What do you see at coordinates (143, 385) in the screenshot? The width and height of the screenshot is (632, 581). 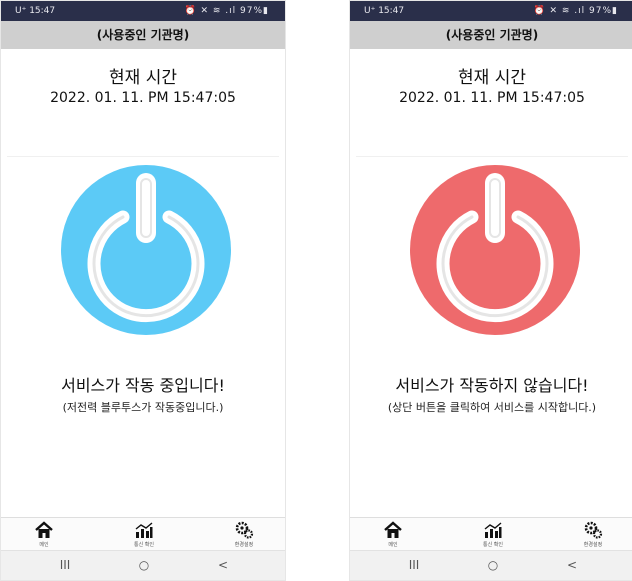 I see `service-status-message: 서비스가 작동 중입니다!` at bounding box center [143, 385].